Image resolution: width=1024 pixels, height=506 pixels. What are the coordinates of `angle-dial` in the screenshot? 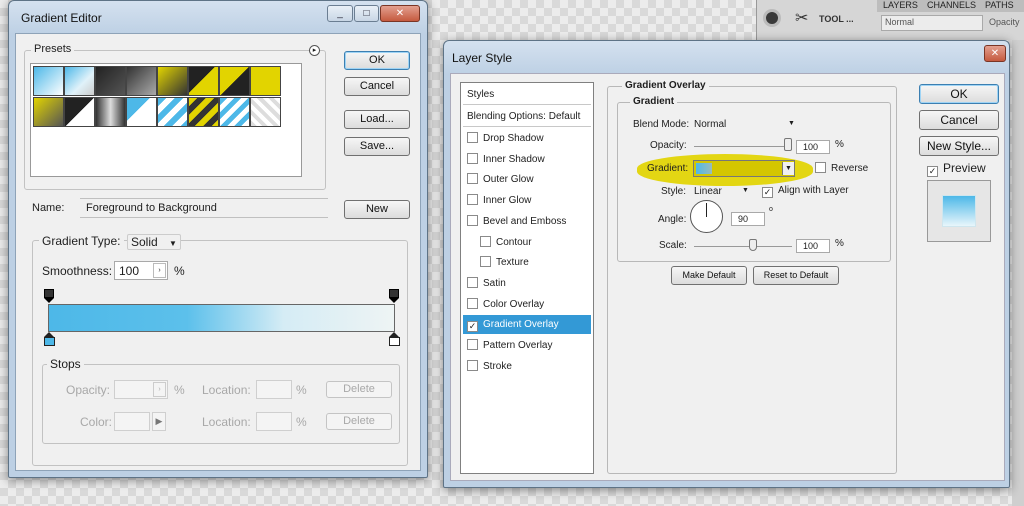 It's located at (706, 216).